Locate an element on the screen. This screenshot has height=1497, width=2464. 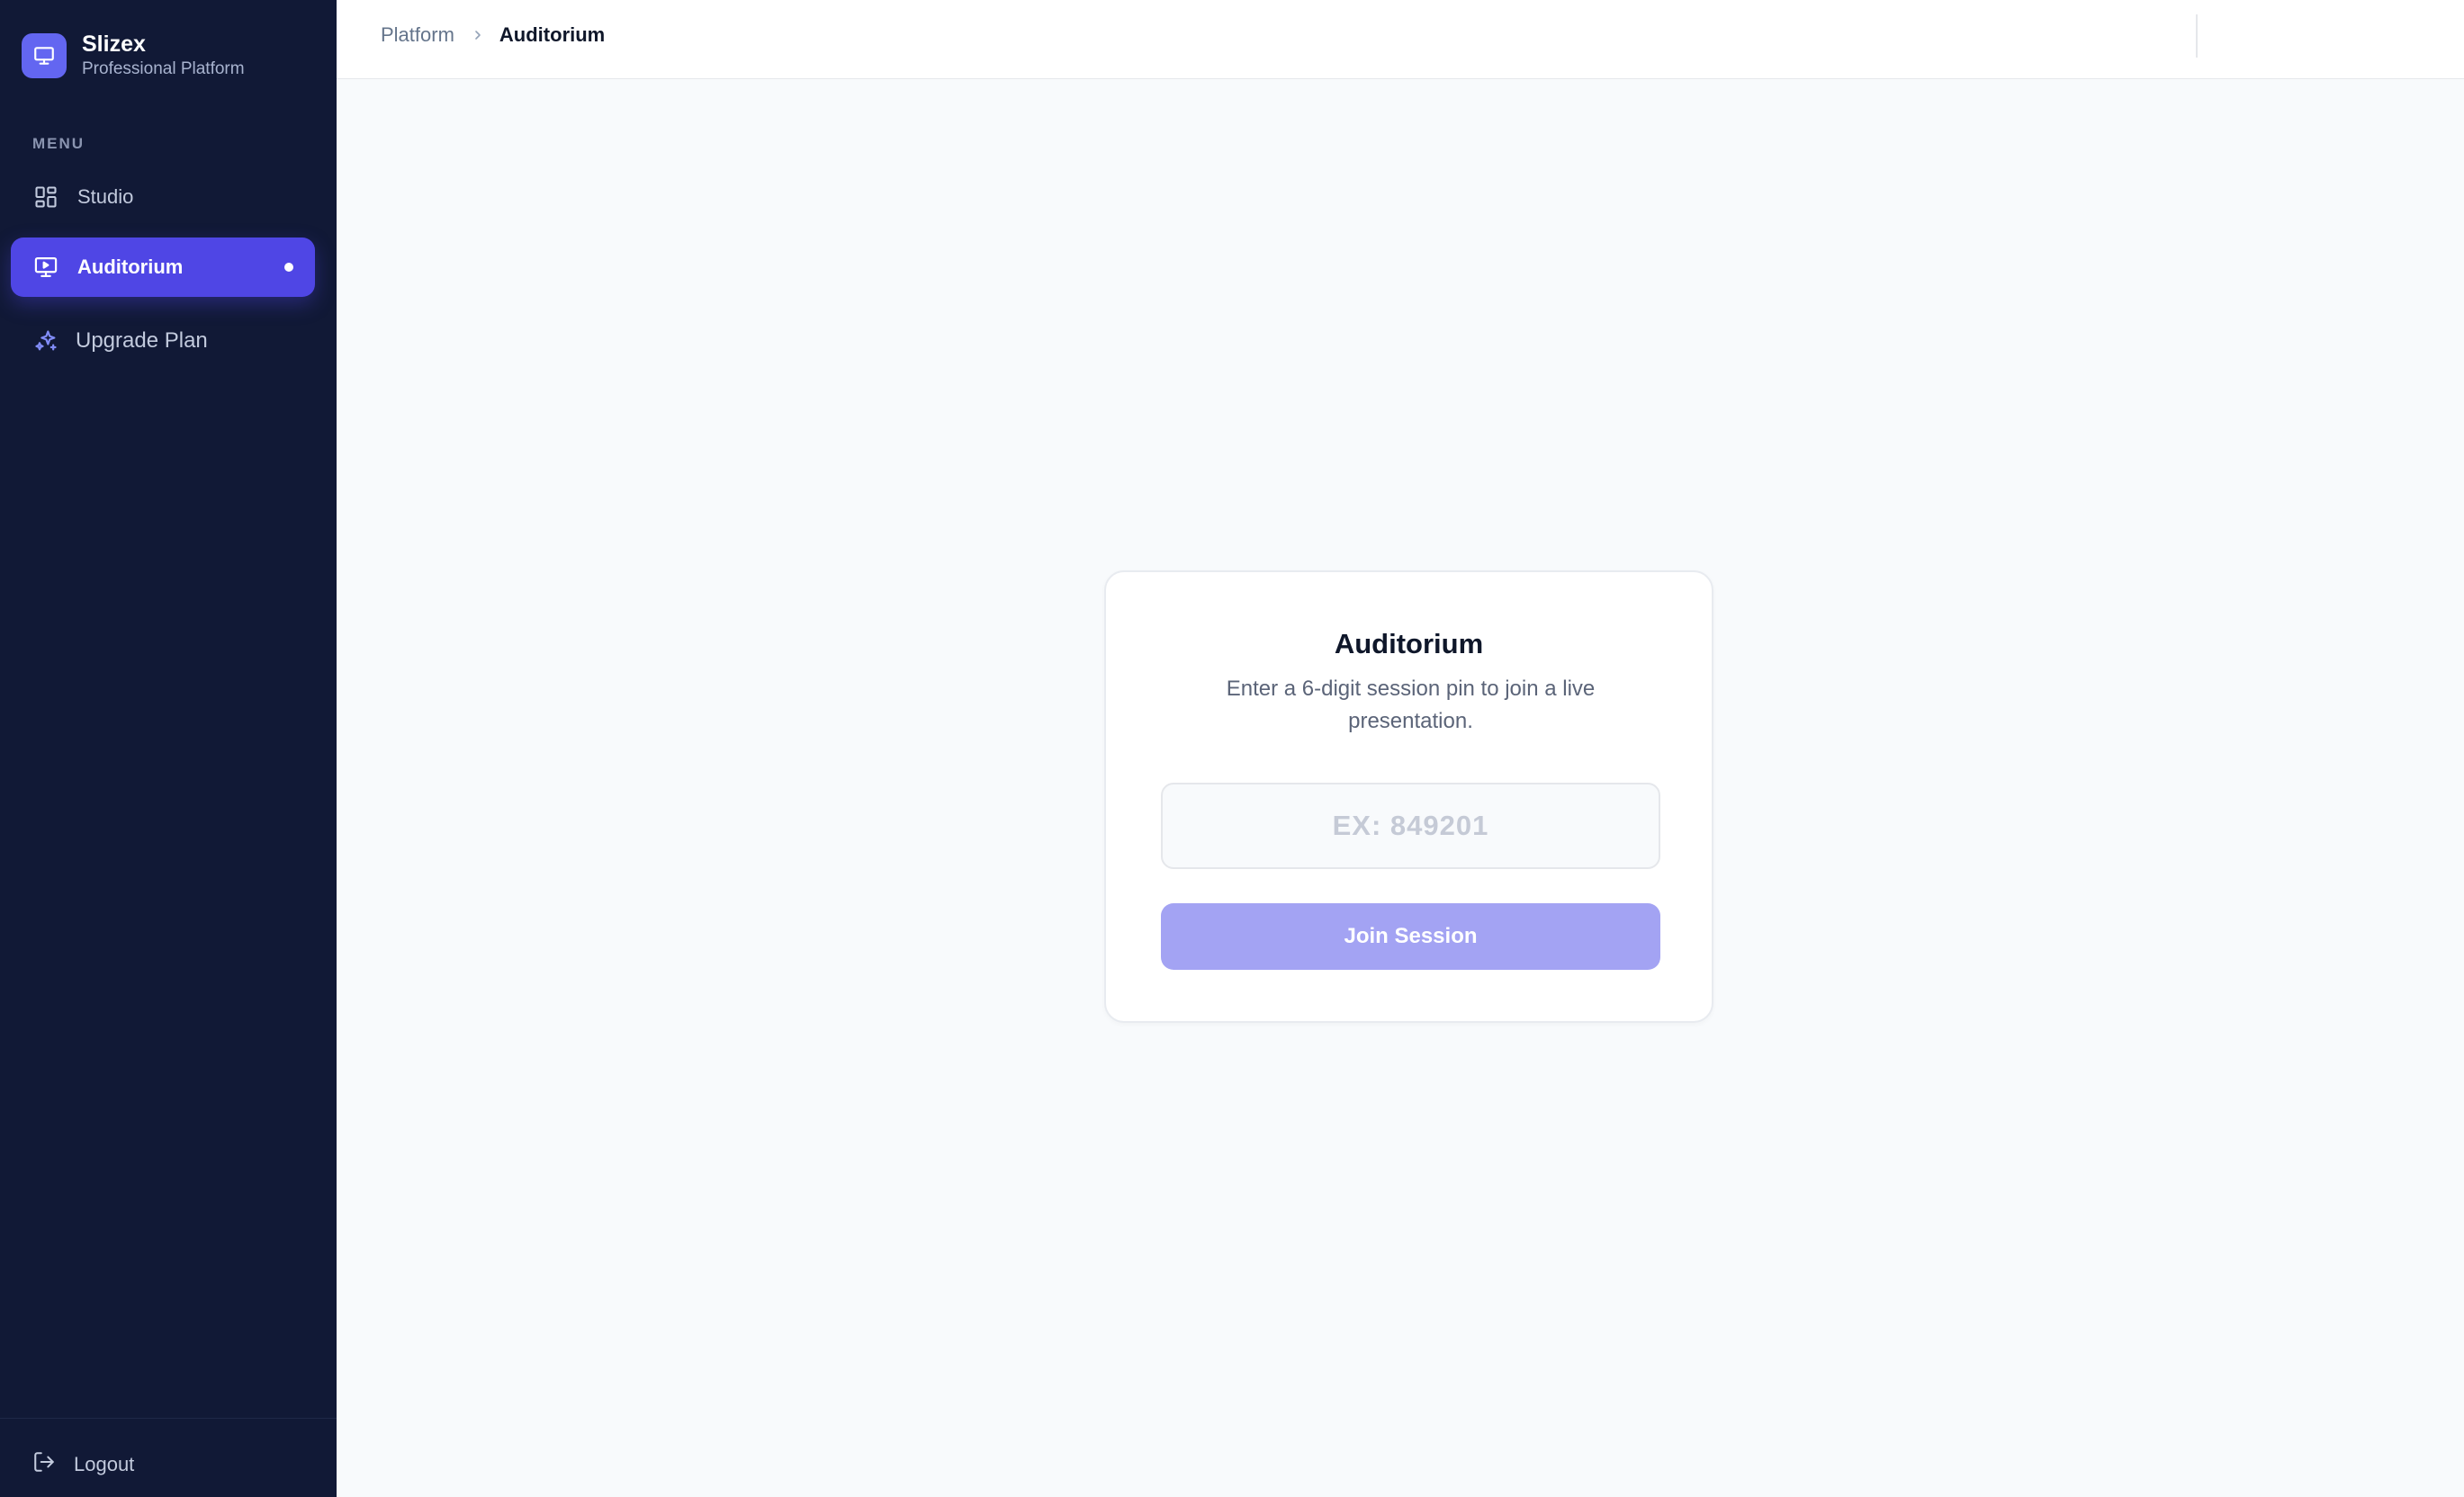
active-indicator-dot is located at coordinates (288, 268).